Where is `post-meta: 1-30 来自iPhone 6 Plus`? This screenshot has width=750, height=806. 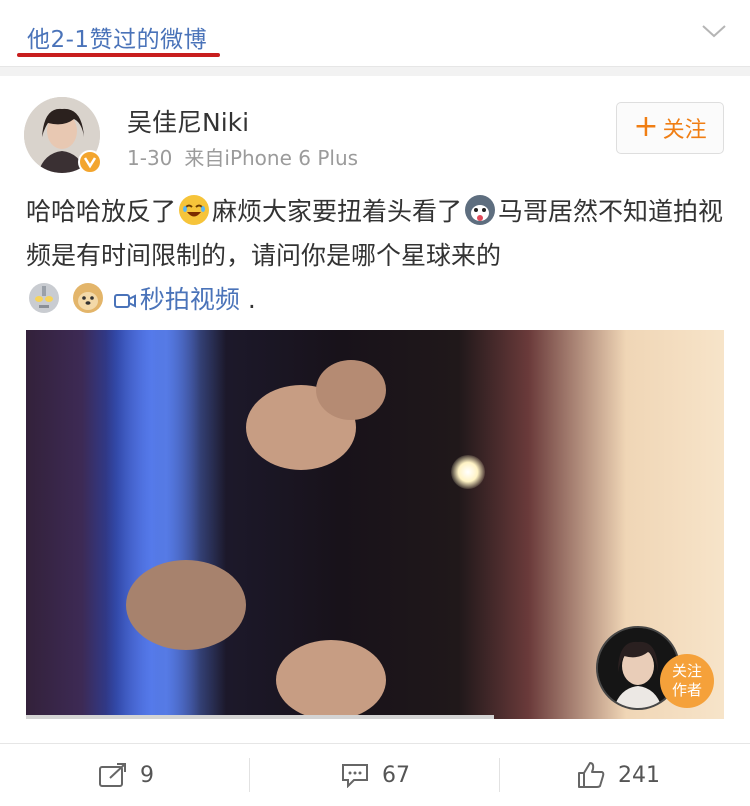 post-meta: 1-30 来自iPhone 6 Plus is located at coordinates (242, 156).